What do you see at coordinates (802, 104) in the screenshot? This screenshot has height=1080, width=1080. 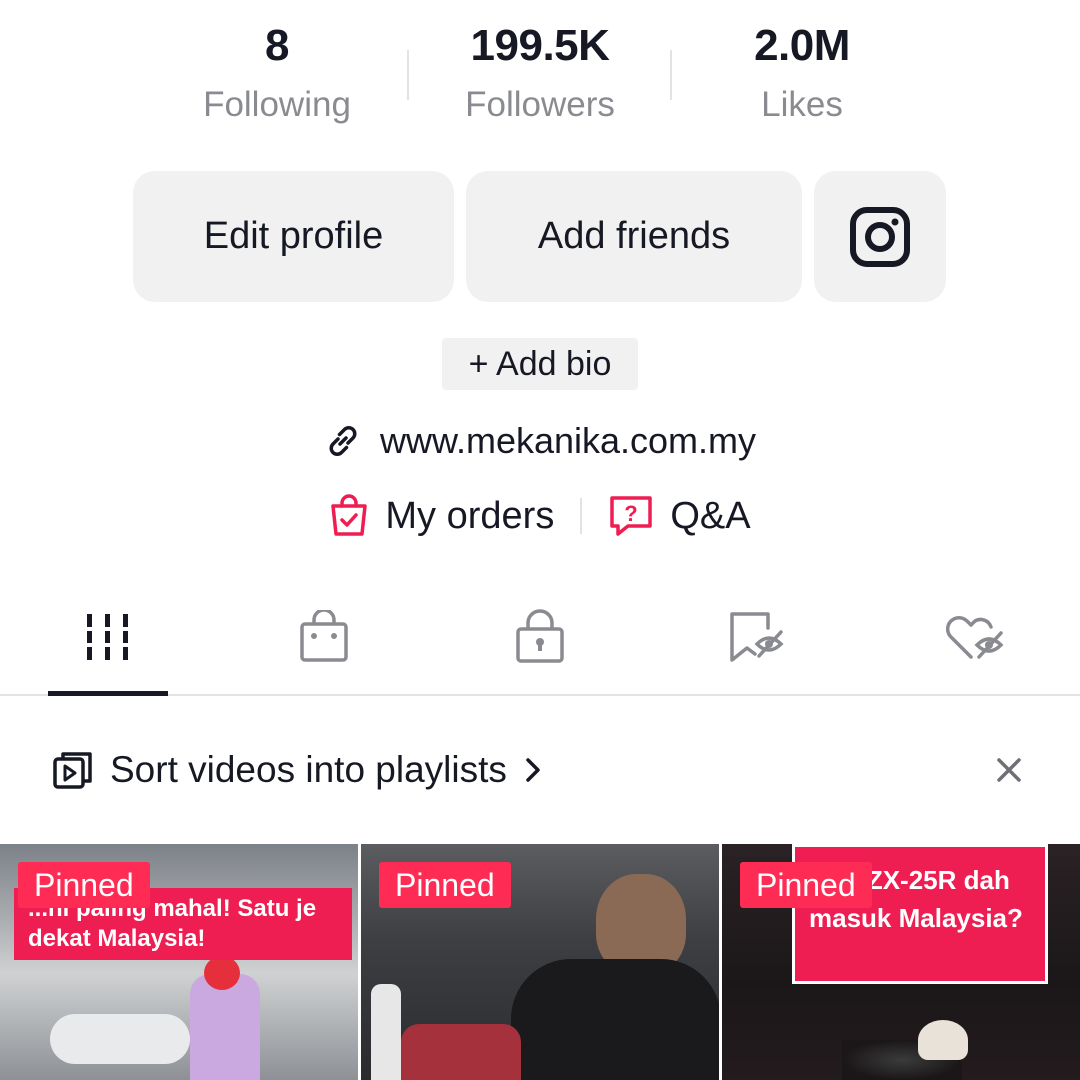 I see `likes-label: Likes` at bounding box center [802, 104].